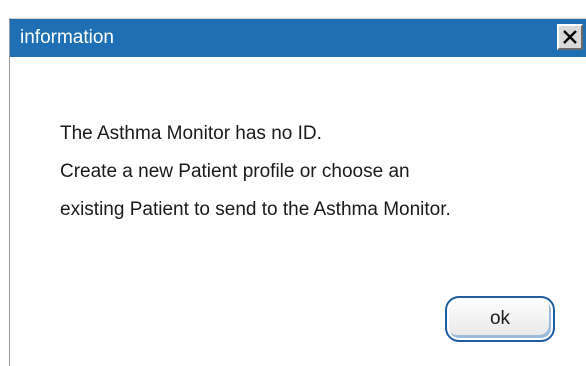 The height and width of the screenshot is (366, 586). I want to click on close-icon, so click(570, 37).